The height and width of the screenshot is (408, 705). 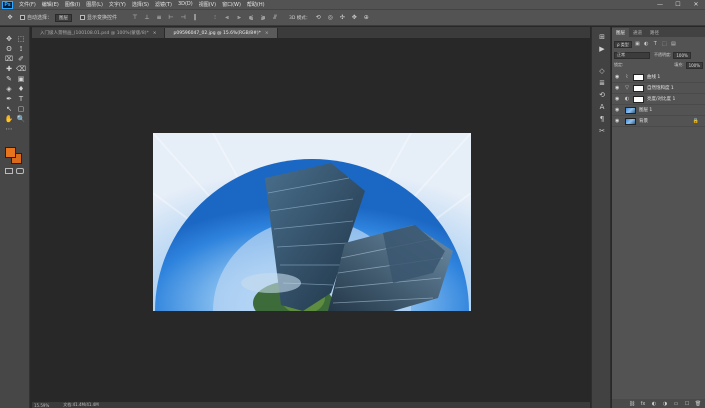 I want to click on foreground-color-swatch, so click(x=10, y=152).